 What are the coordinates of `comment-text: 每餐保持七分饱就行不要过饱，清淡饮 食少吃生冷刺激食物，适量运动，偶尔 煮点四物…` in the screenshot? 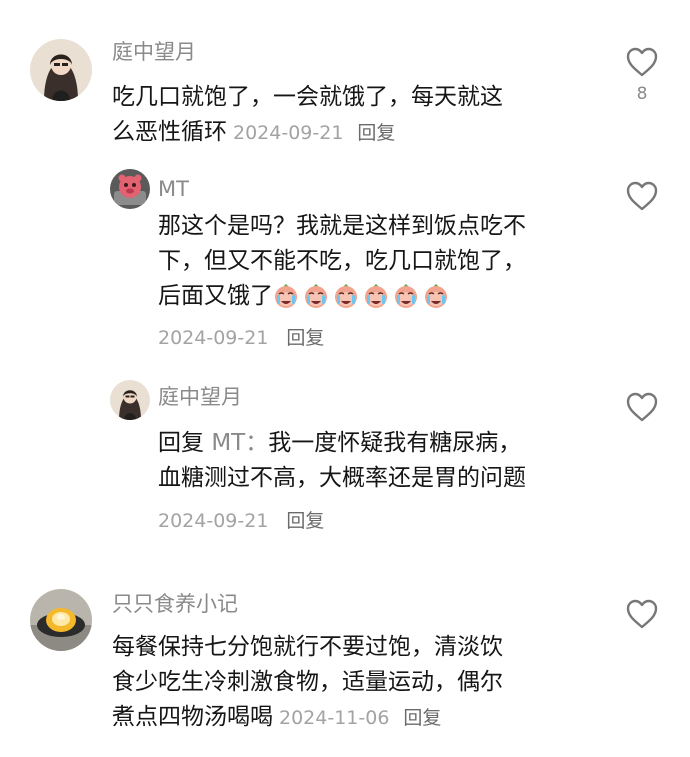 It's located at (352, 683).